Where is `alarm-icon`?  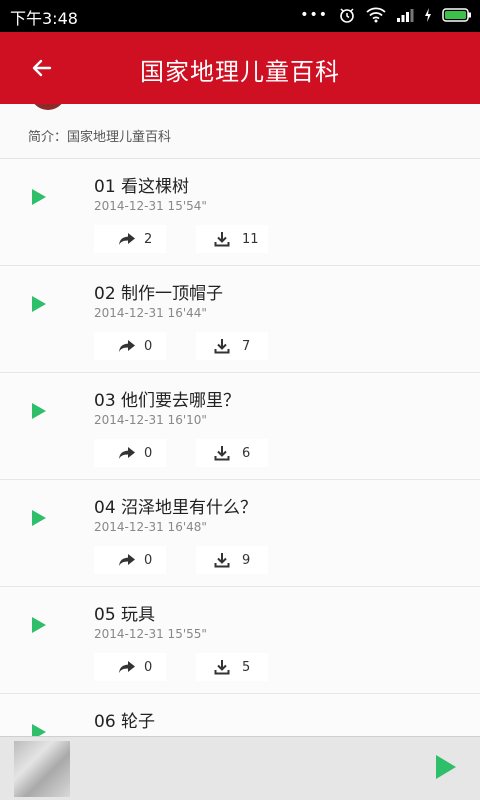 alarm-icon is located at coordinates (347, 15).